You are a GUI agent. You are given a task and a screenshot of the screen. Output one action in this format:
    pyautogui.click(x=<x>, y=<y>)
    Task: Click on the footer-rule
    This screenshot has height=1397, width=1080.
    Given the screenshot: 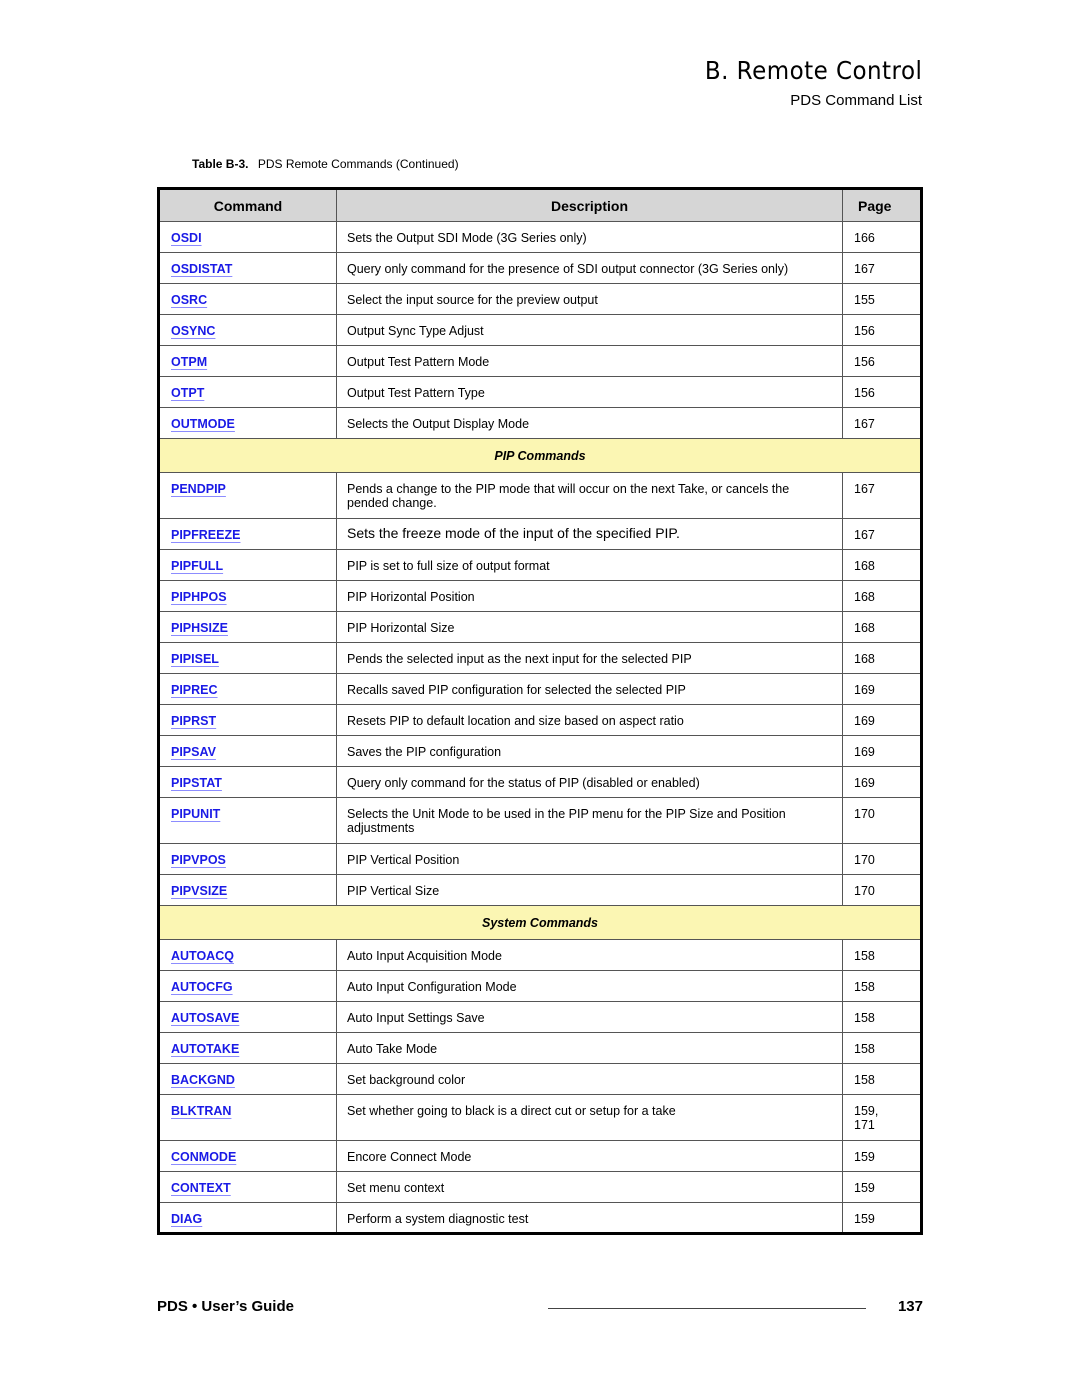 What is the action you would take?
    pyautogui.click(x=707, y=1308)
    